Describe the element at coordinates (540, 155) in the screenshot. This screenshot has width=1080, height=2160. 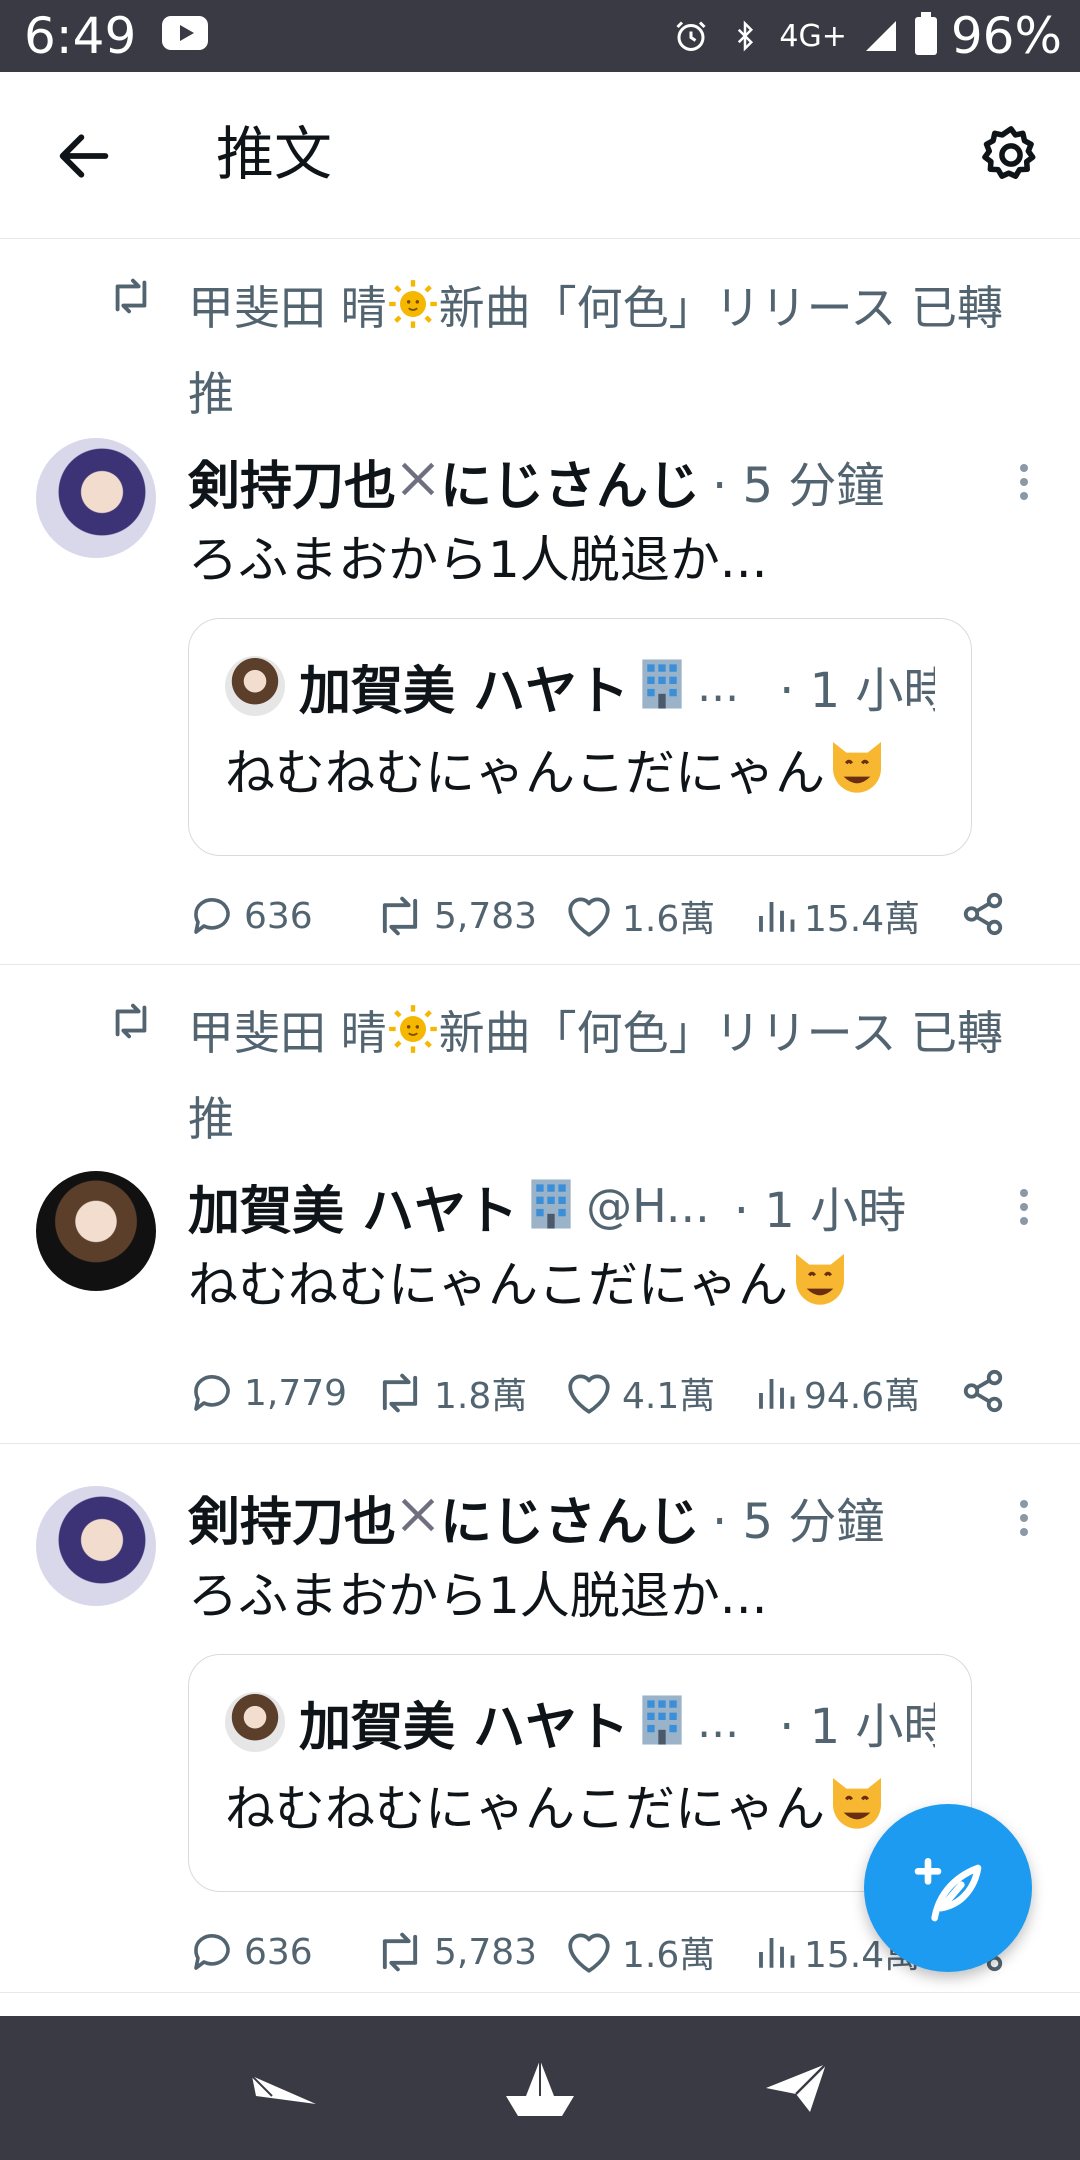
I see `top-app-bar: 推文` at that location.